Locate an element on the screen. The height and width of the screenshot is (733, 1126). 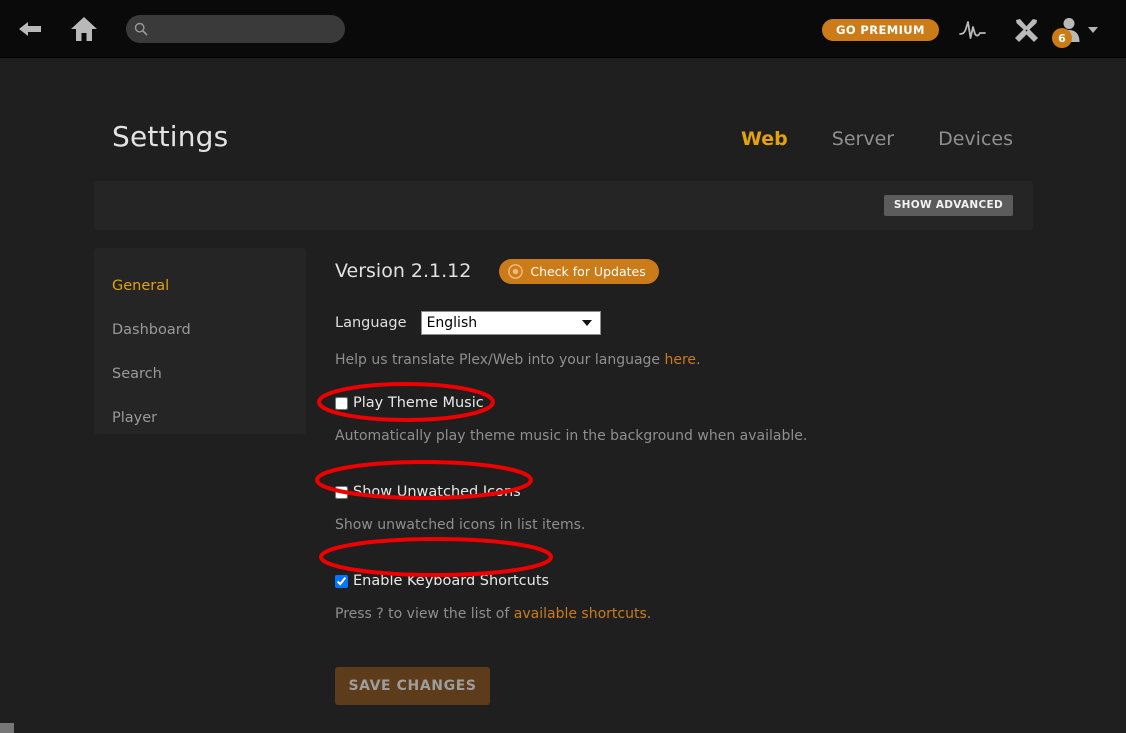
top-header-bar: GO PREMIUM 6 is located at coordinates (563, 29).